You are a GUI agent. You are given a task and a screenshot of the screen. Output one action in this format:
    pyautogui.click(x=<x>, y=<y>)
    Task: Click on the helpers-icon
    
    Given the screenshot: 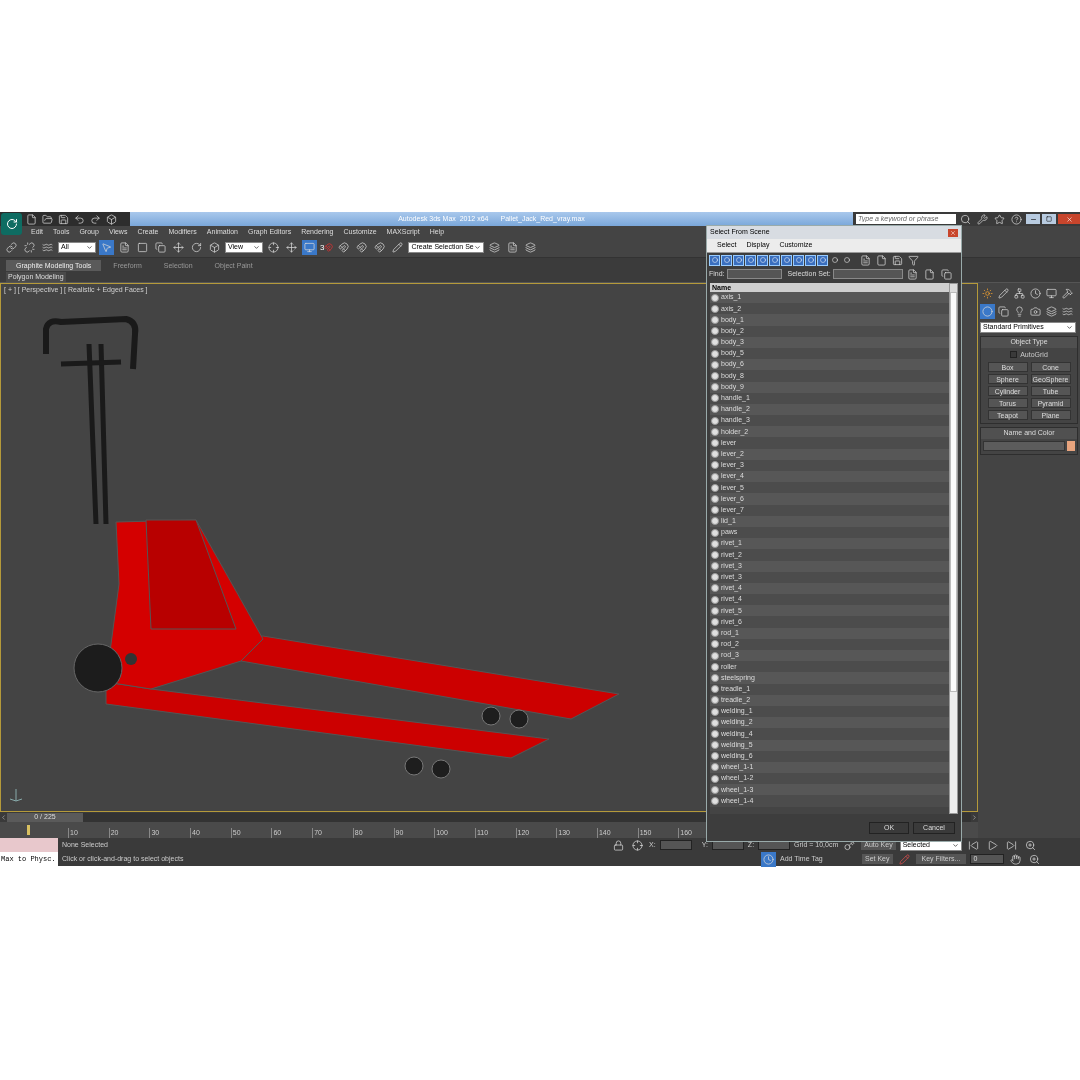 What is the action you would take?
    pyautogui.click(x=1051, y=311)
    